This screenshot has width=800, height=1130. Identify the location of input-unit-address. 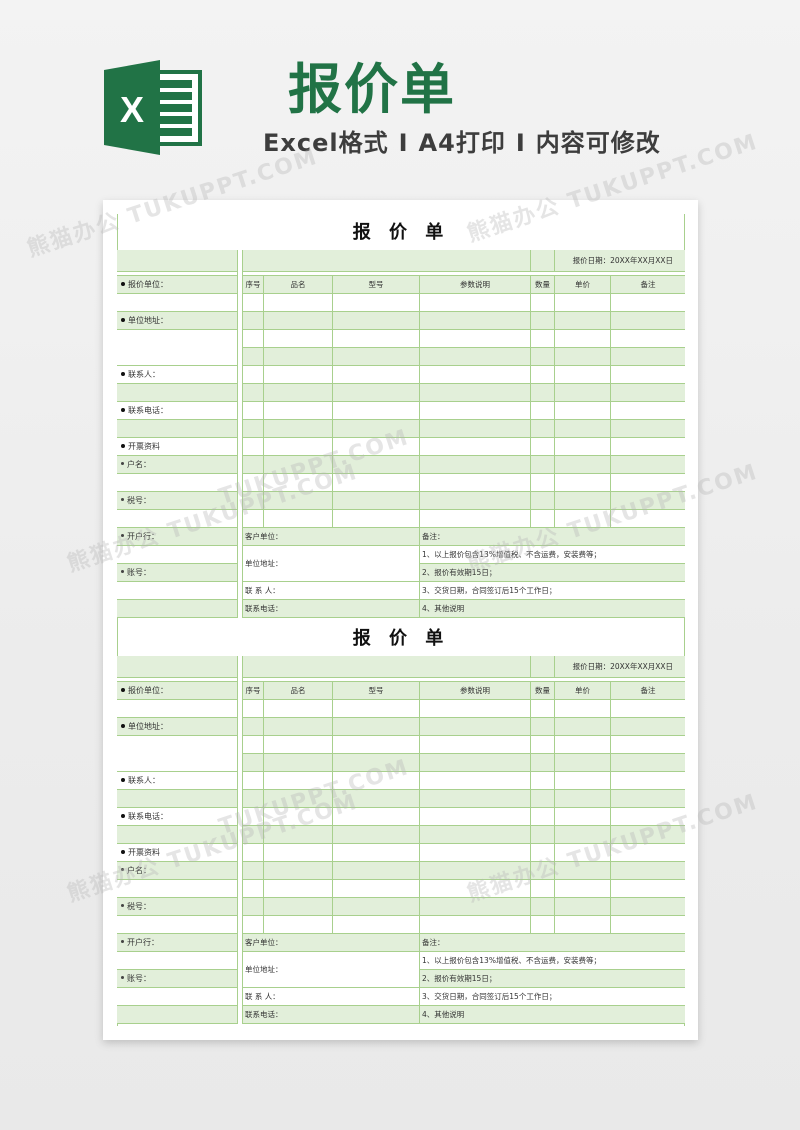
(177, 754).